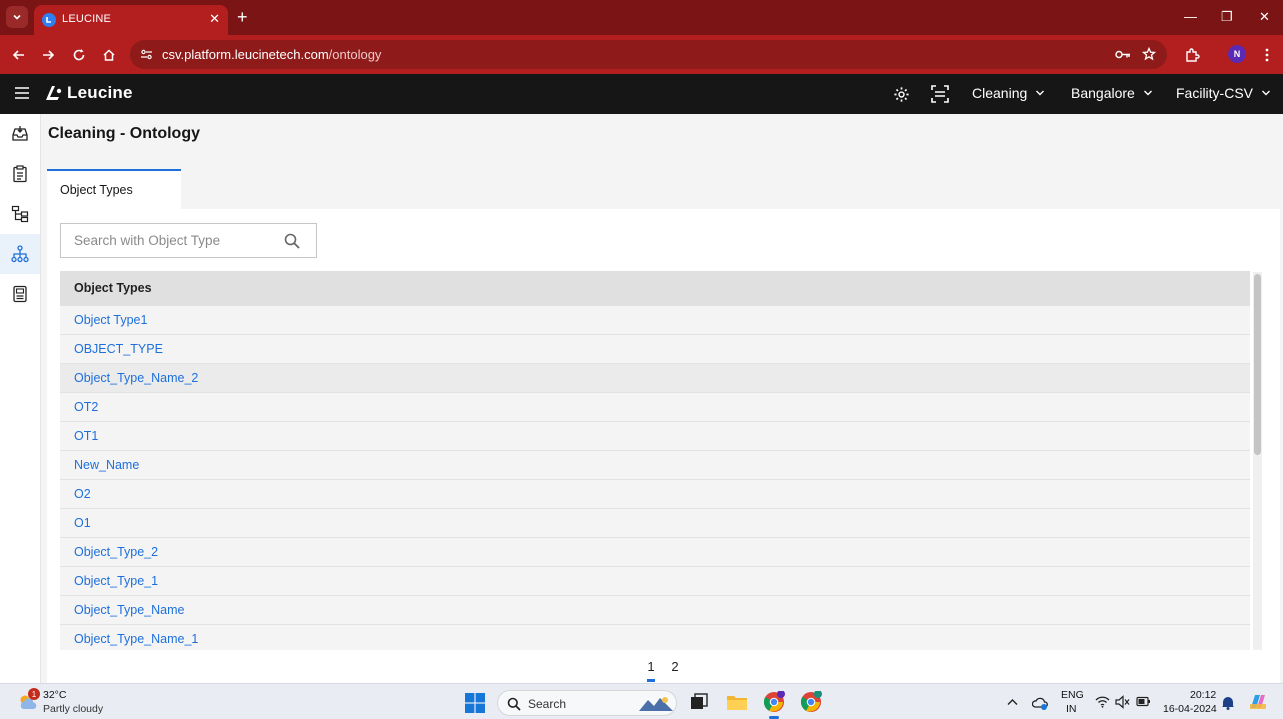 The image size is (1283, 719). I want to click on file-explorer-icon, so click(737, 702).